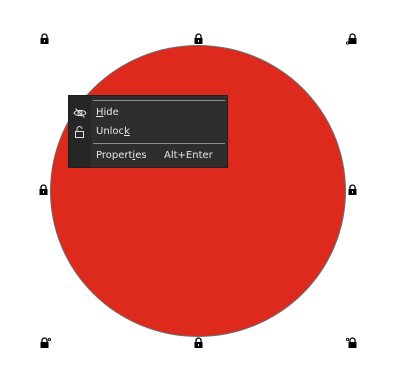 The width and height of the screenshot is (400, 382). I want to click on menu-item-unlock: Unlock, so click(148, 132).